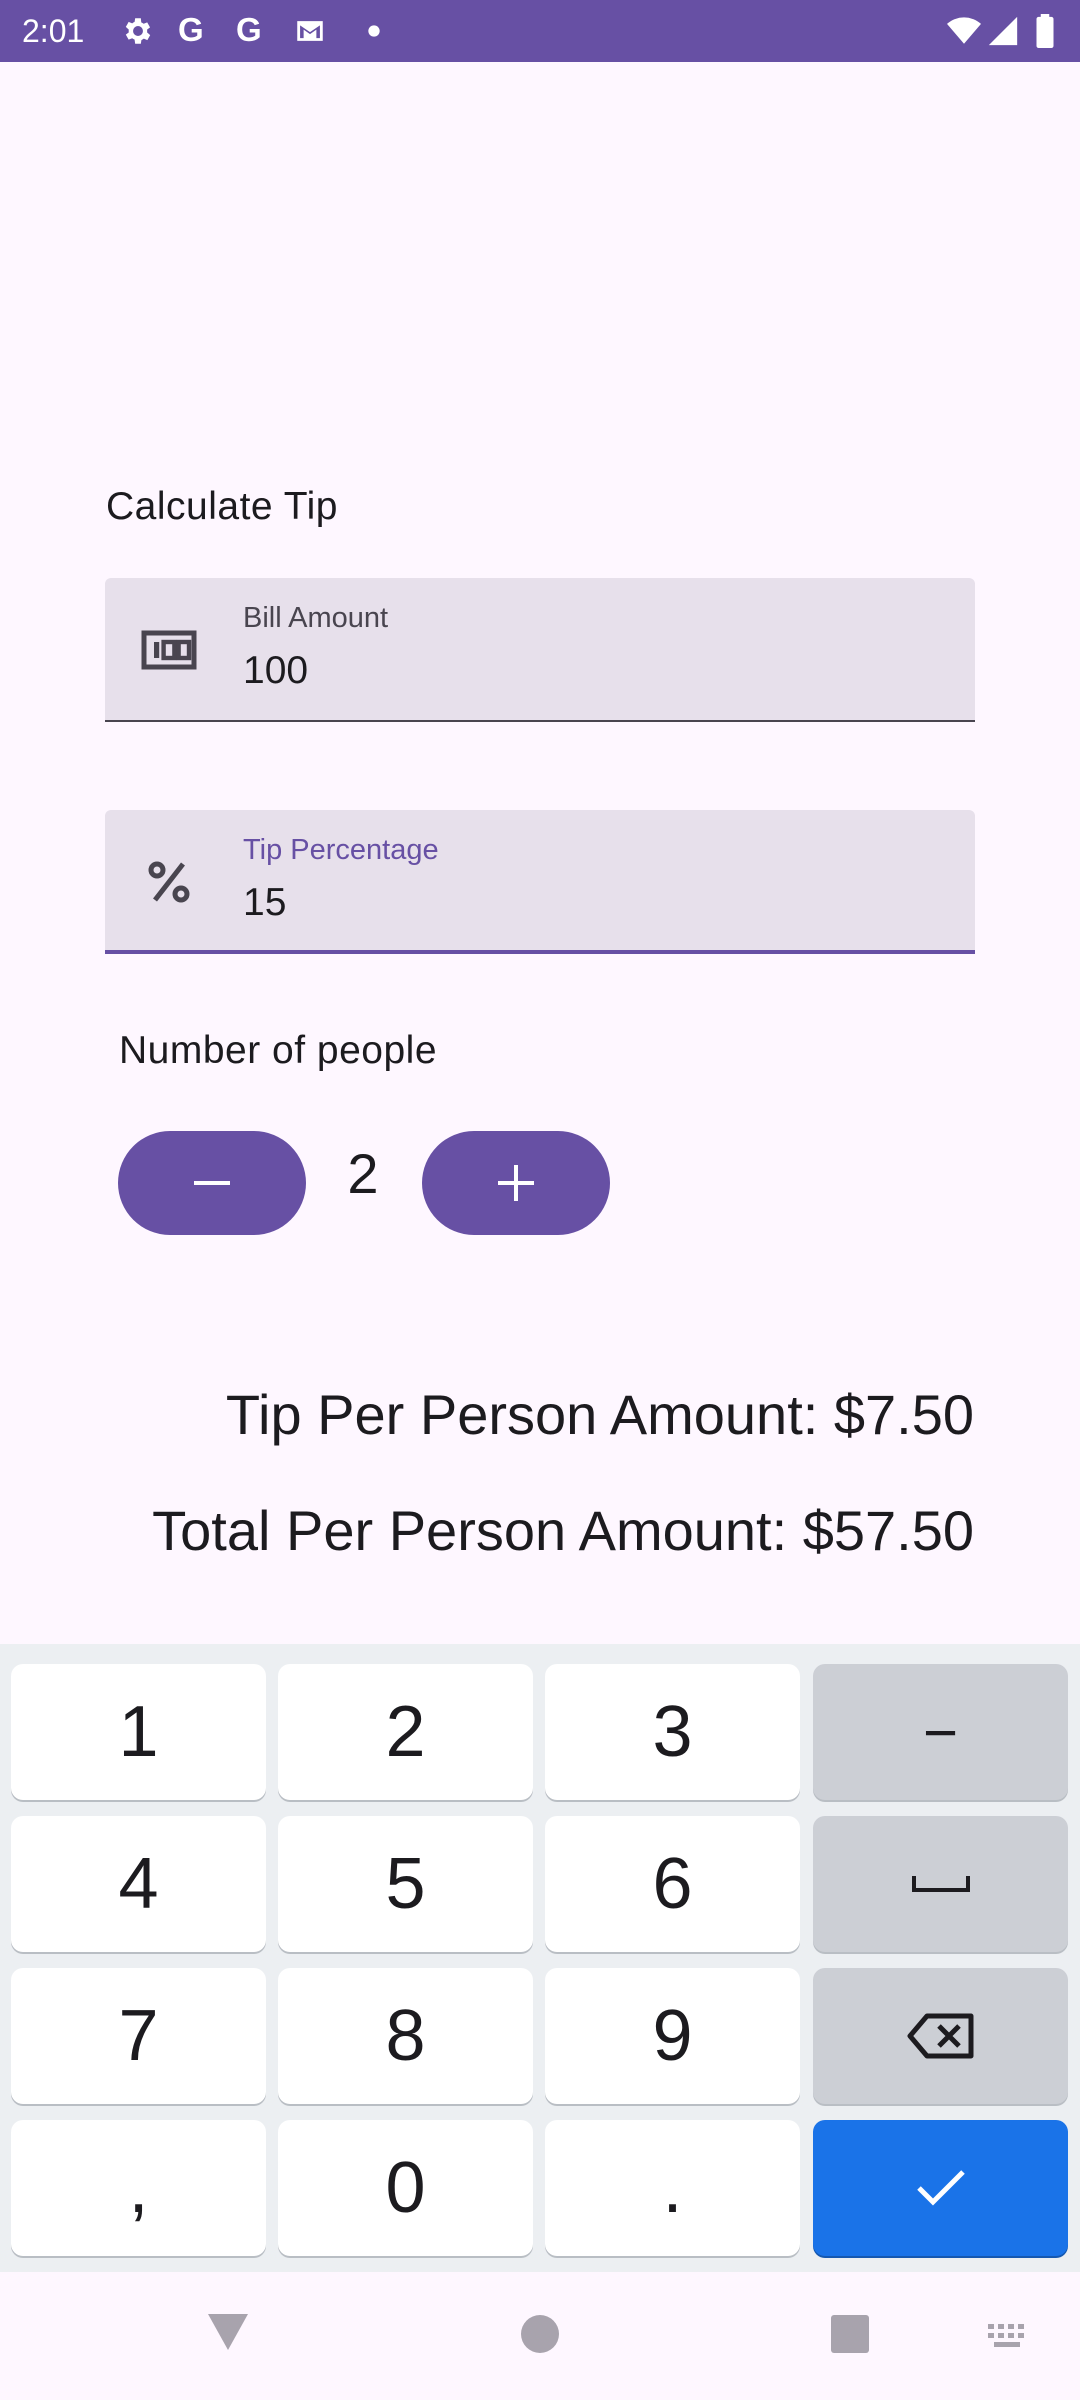 The height and width of the screenshot is (2400, 1080). What do you see at coordinates (405, 1884) in the screenshot?
I see `key-5: 5` at bounding box center [405, 1884].